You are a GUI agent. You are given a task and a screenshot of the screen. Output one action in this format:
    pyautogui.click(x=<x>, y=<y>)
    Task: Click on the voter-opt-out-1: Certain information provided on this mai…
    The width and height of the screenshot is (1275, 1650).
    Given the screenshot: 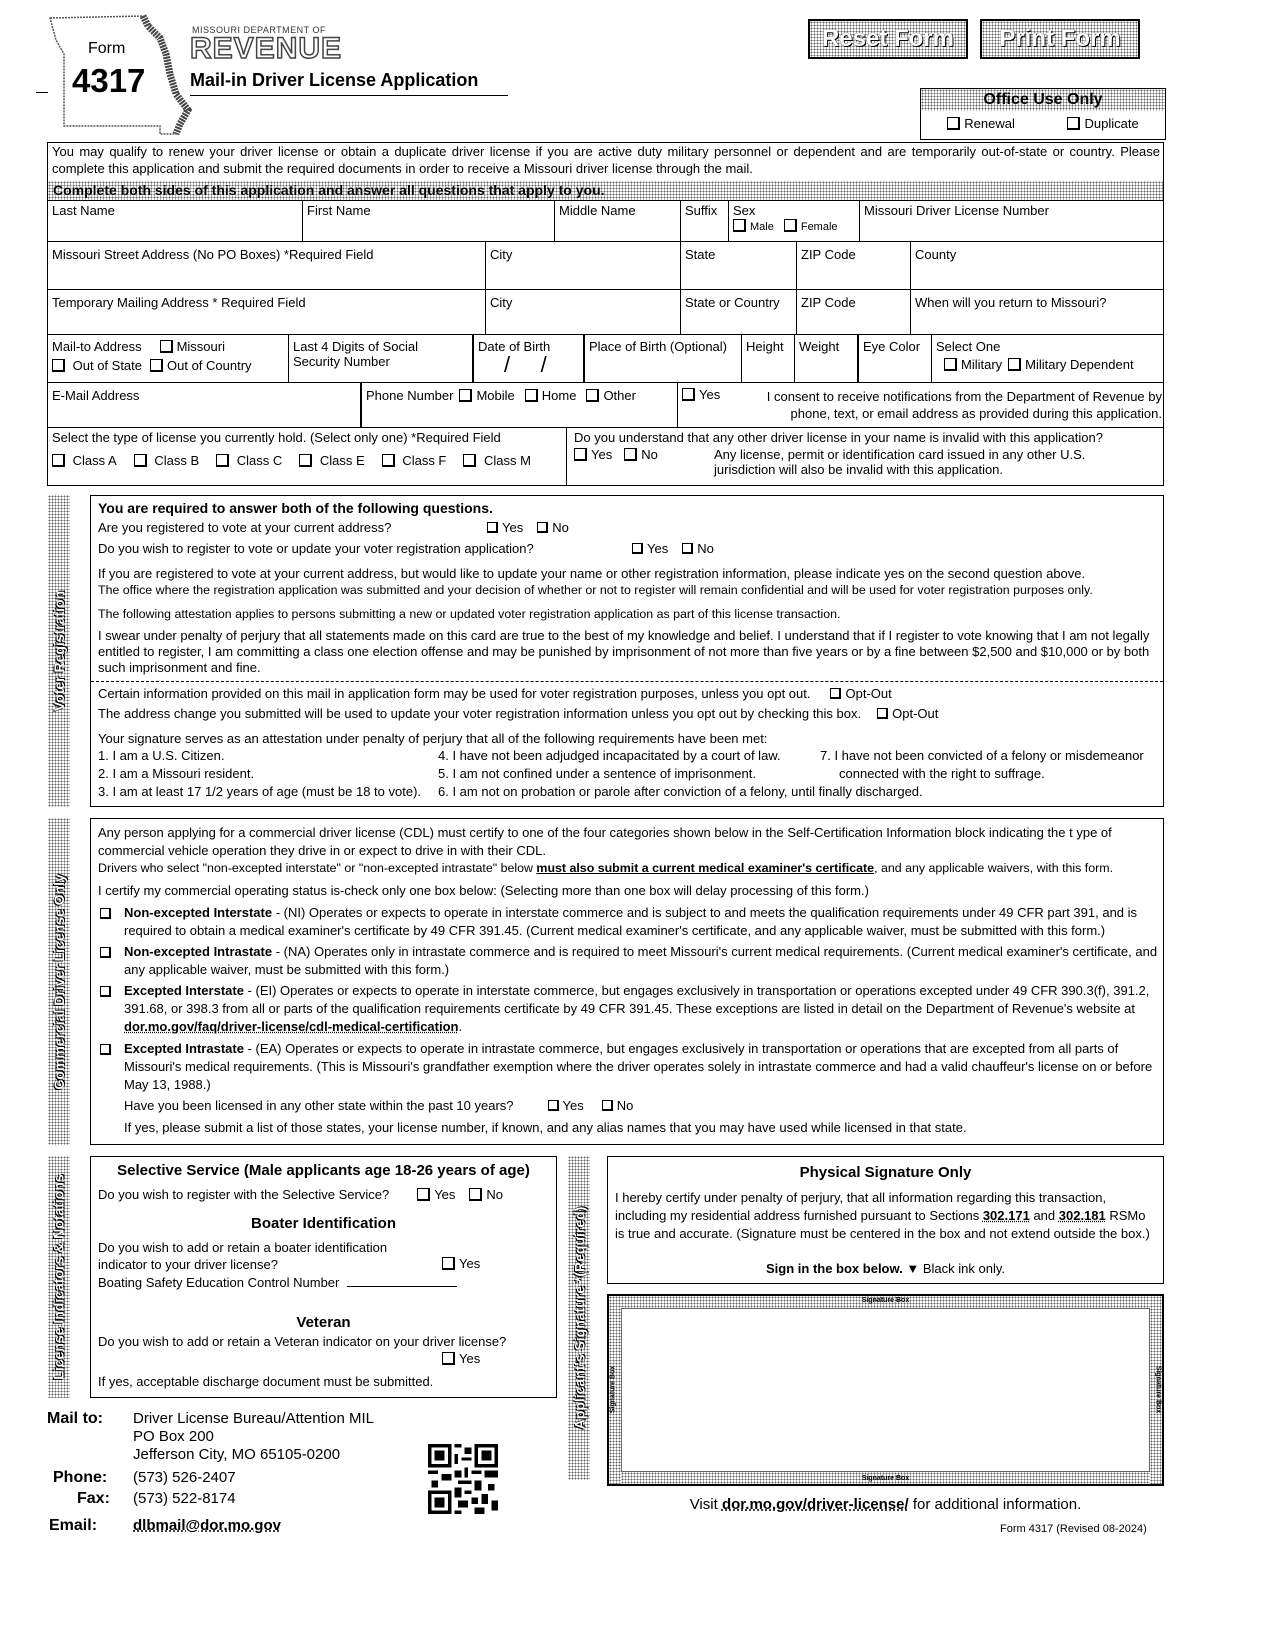 What is the action you would take?
    pyautogui.click(x=495, y=693)
    